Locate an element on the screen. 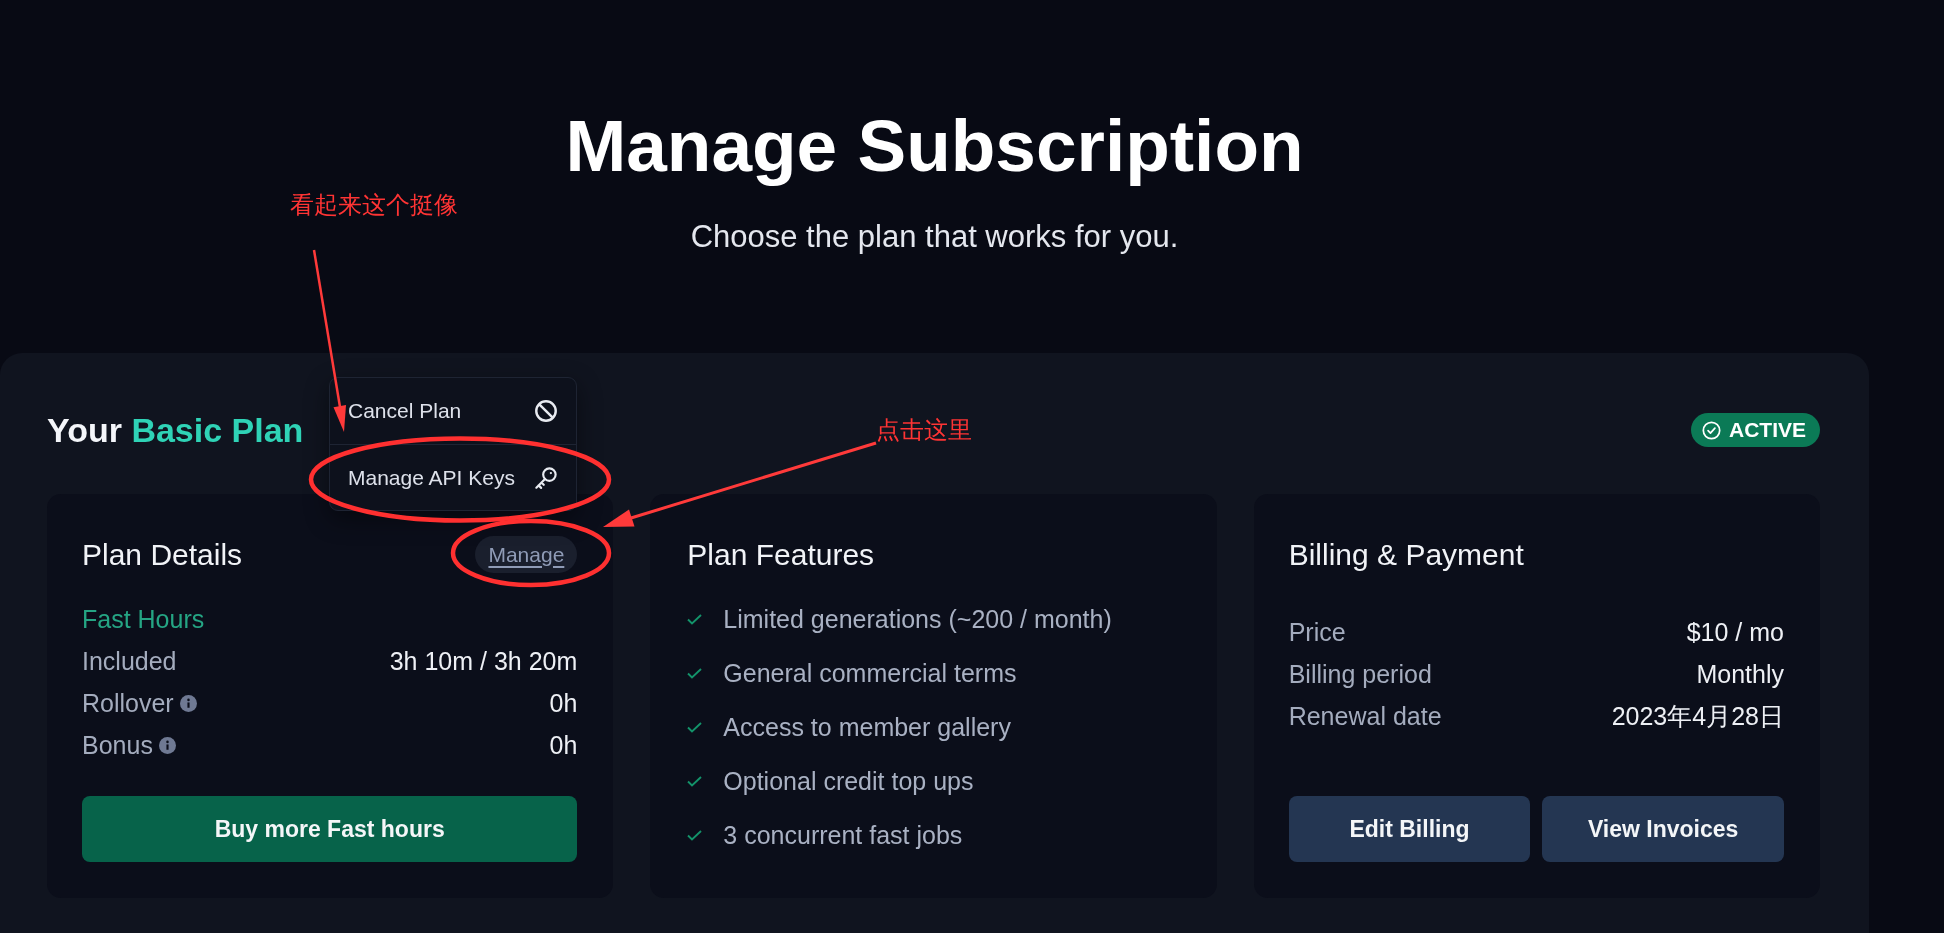  view-invoices-button: View Invoices is located at coordinates (1663, 829).